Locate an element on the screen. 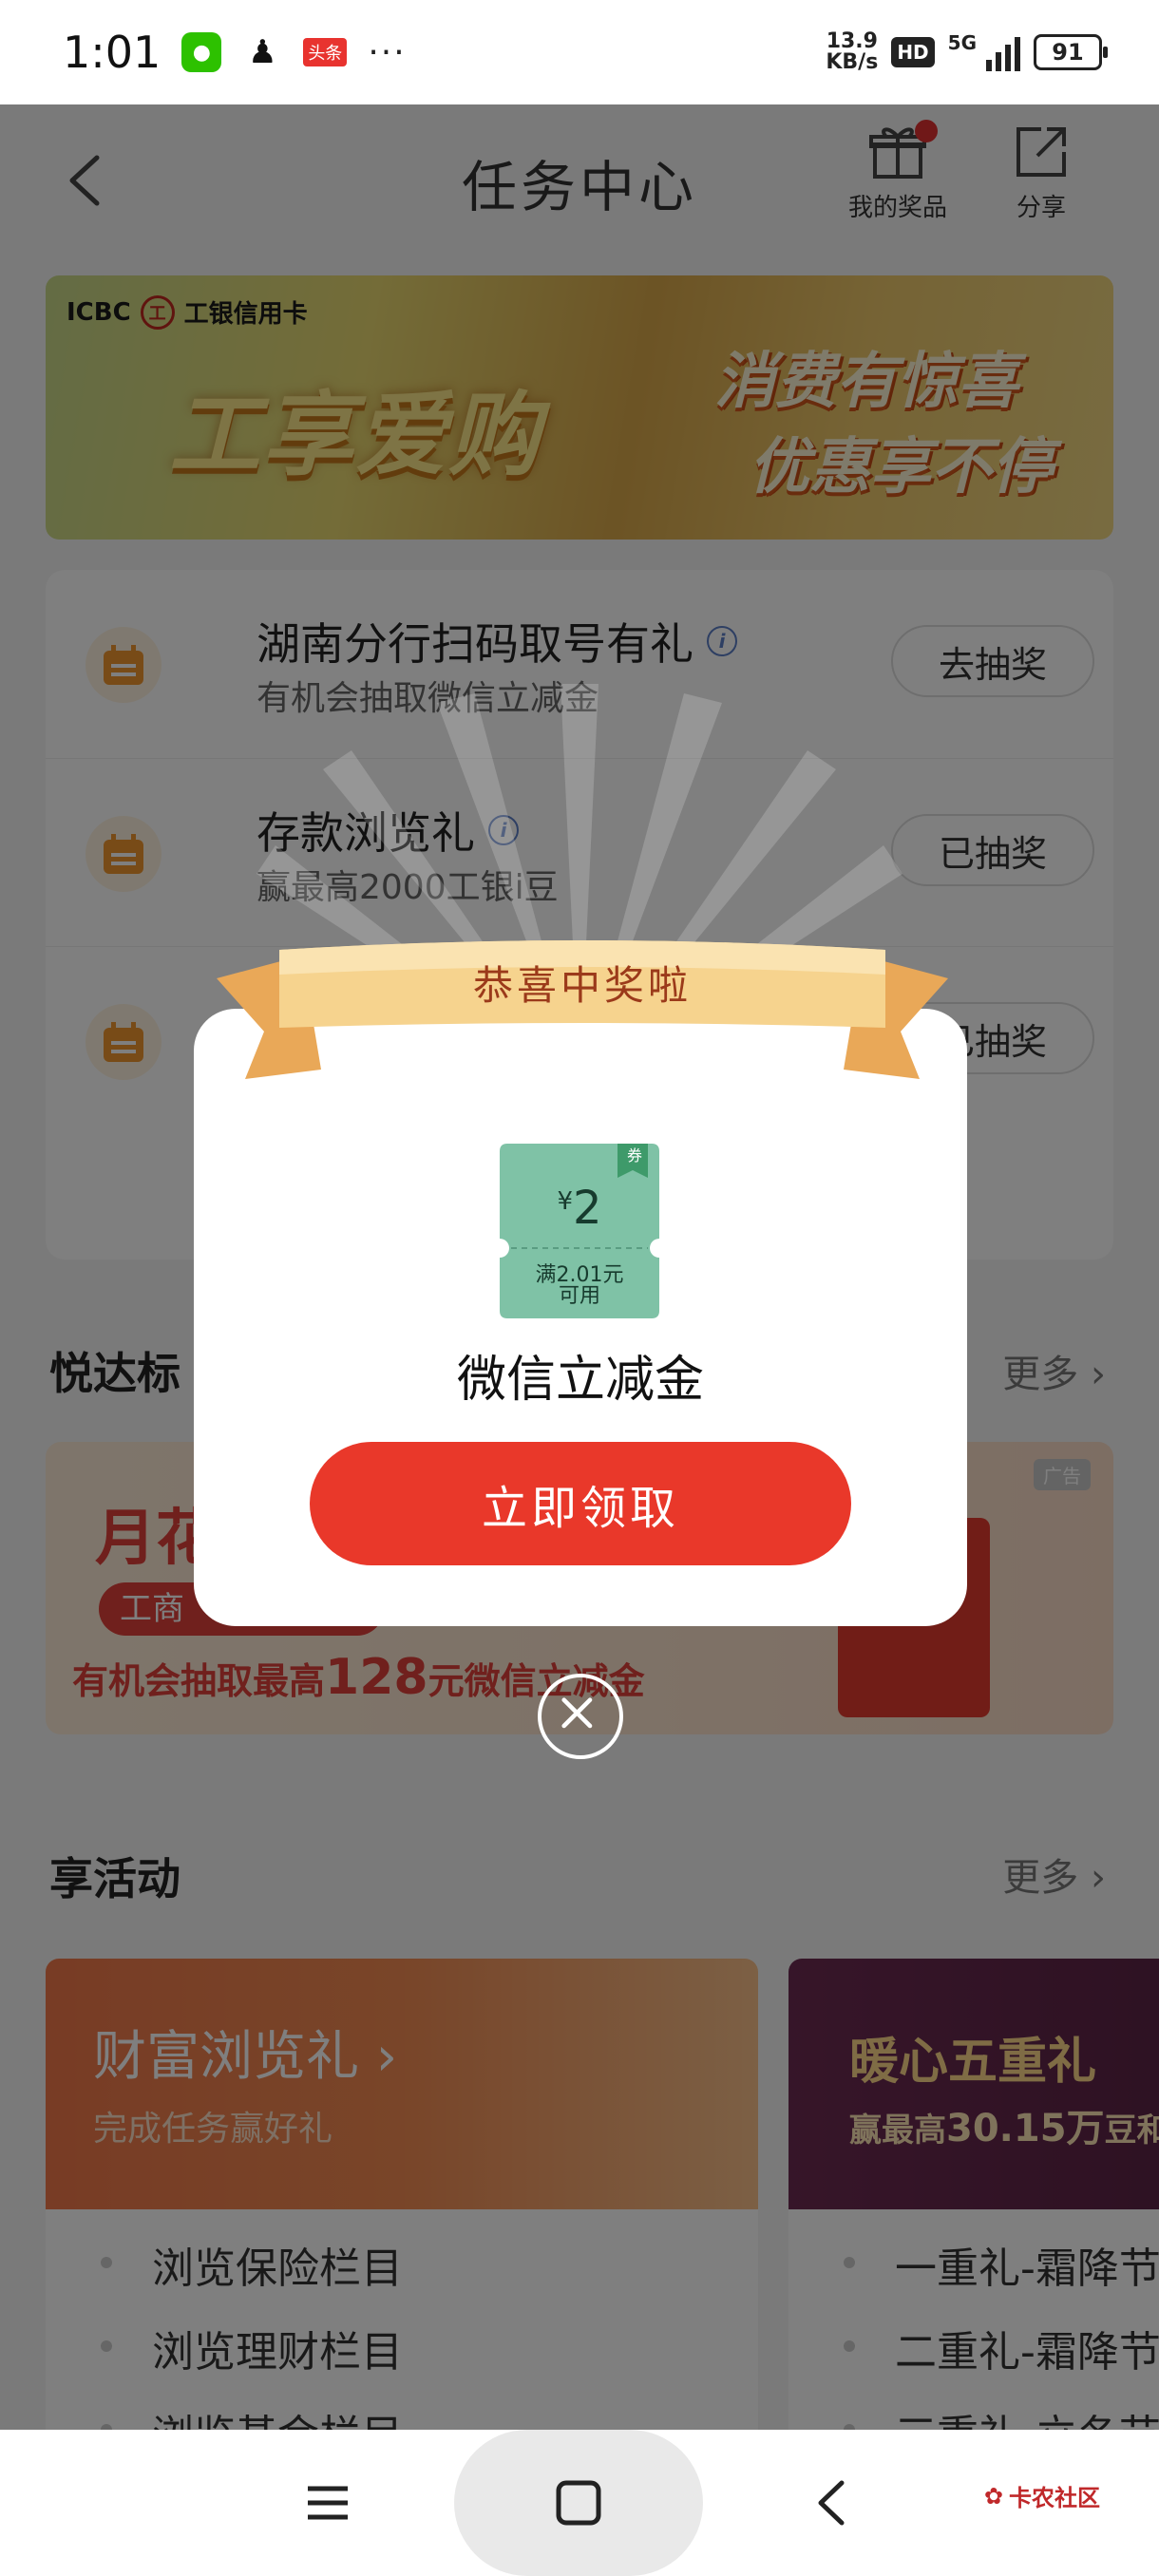  network-type: 5G is located at coordinates (962, 42).